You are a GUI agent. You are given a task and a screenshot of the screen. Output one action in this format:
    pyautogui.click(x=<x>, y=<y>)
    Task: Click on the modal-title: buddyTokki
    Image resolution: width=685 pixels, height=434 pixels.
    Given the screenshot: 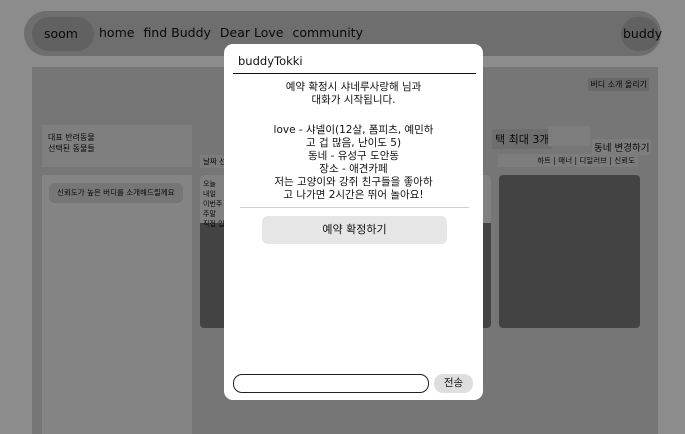 What is the action you would take?
    pyautogui.click(x=270, y=61)
    